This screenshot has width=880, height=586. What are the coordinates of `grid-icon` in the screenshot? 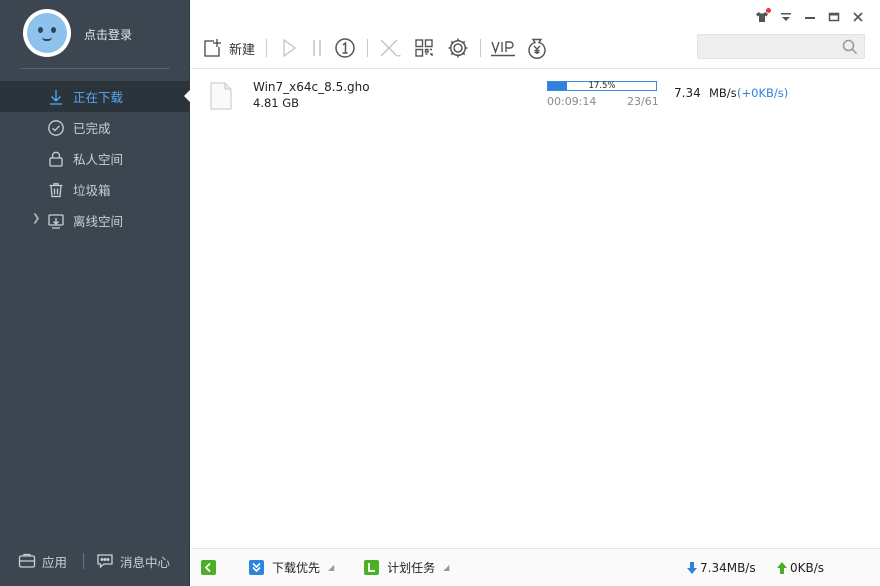 It's located at (424, 48).